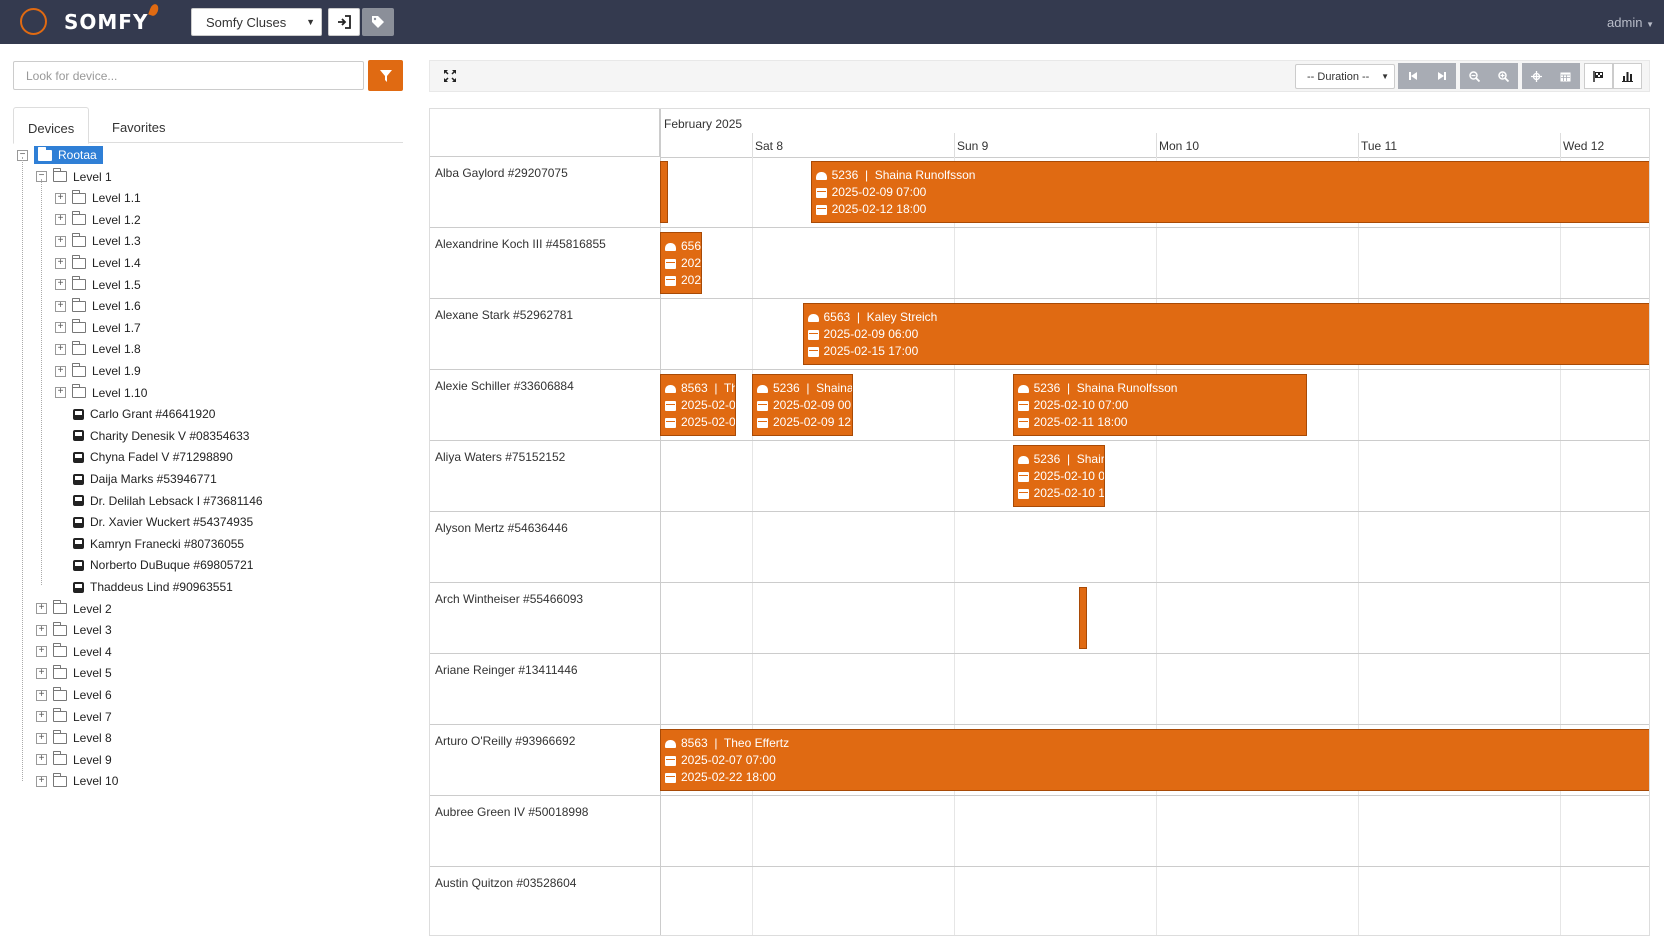 Image resolution: width=1664 pixels, height=936 pixels. What do you see at coordinates (98, 371) in the screenshot?
I see `tree-node: + Level 1.9` at bounding box center [98, 371].